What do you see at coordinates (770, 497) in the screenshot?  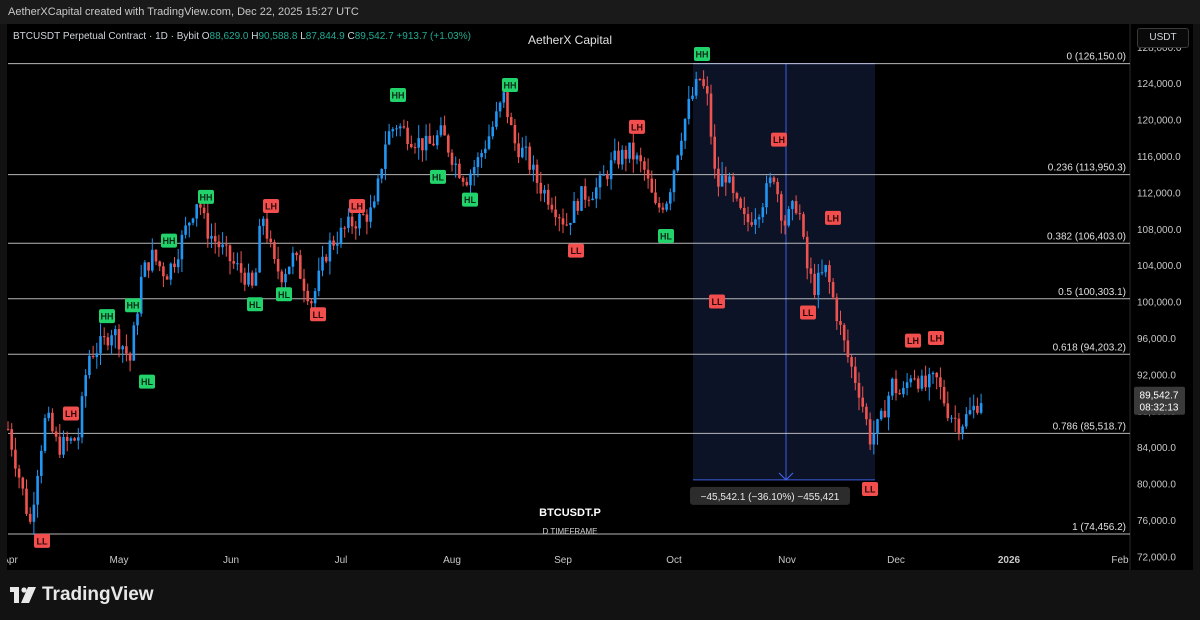 I see `measure-label: −45,542.1 (−36.10%) −455,421` at bounding box center [770, 497].